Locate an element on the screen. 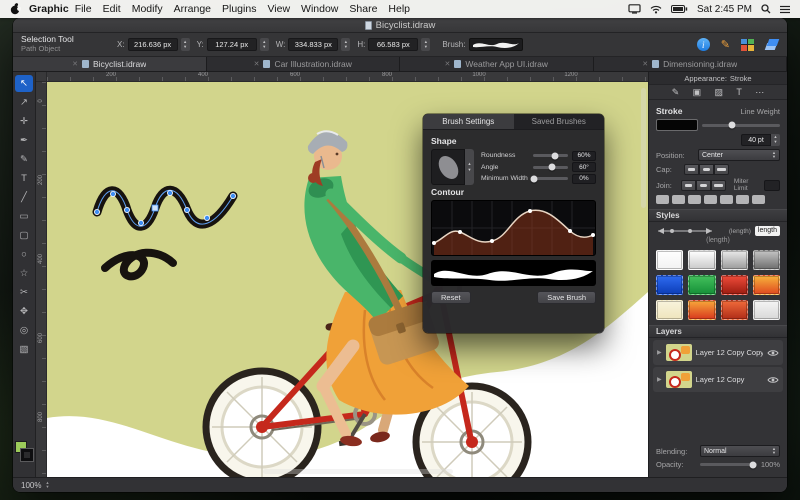 This screenshot has height=500, width=800. join-segmented-control is located at coordinates (703, 185).